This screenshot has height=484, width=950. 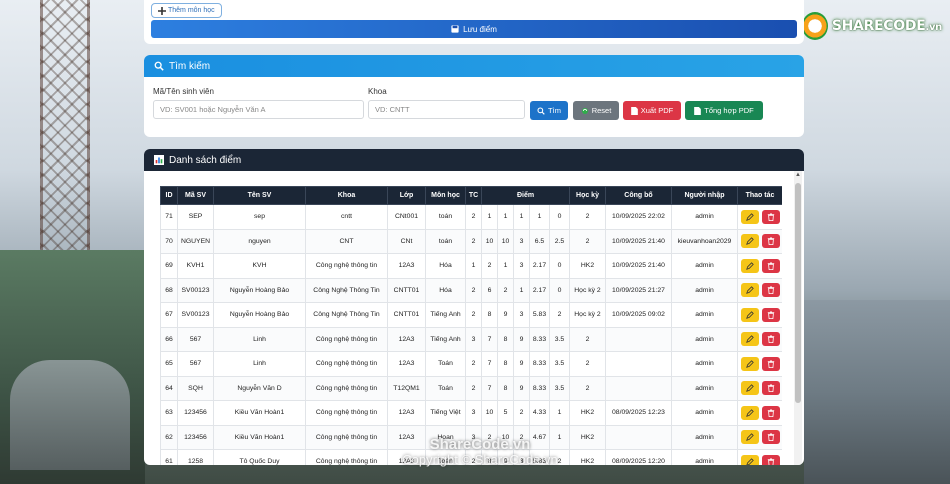 What do you see at coordinates (259, 217) in the screenshot?
I see `cell-student-name: sep` at bounding box center [259, 217].